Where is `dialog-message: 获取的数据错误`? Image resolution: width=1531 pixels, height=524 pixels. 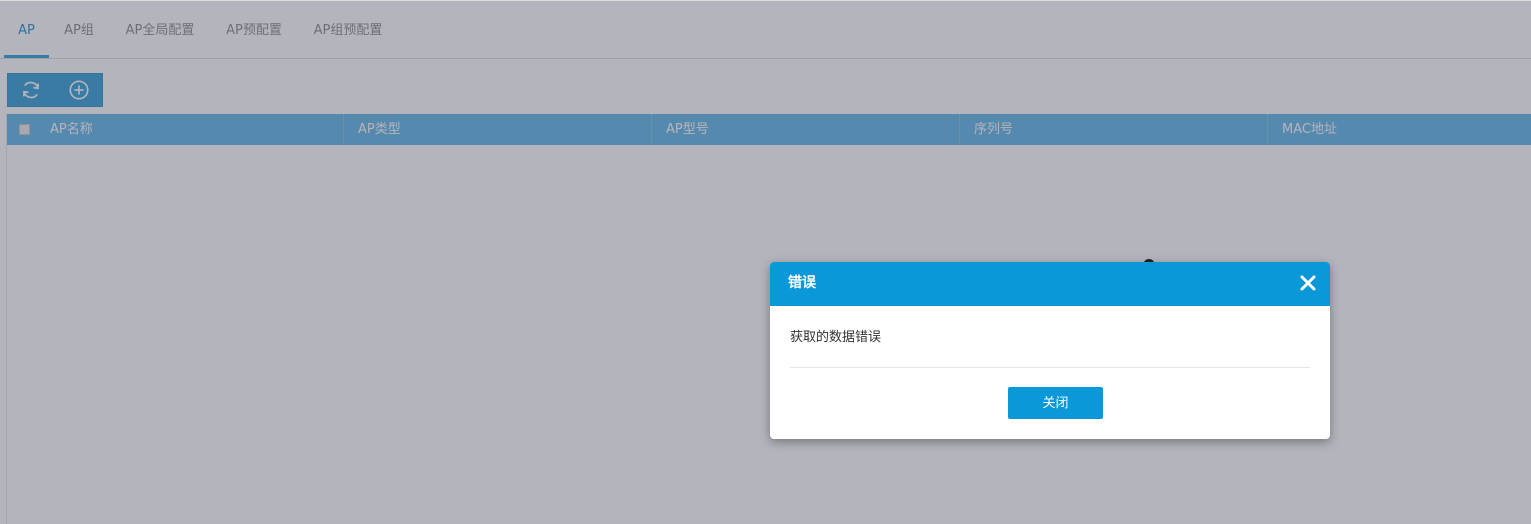
dialog-message: 获取的数据错误 is located at coordinates (836, 337).